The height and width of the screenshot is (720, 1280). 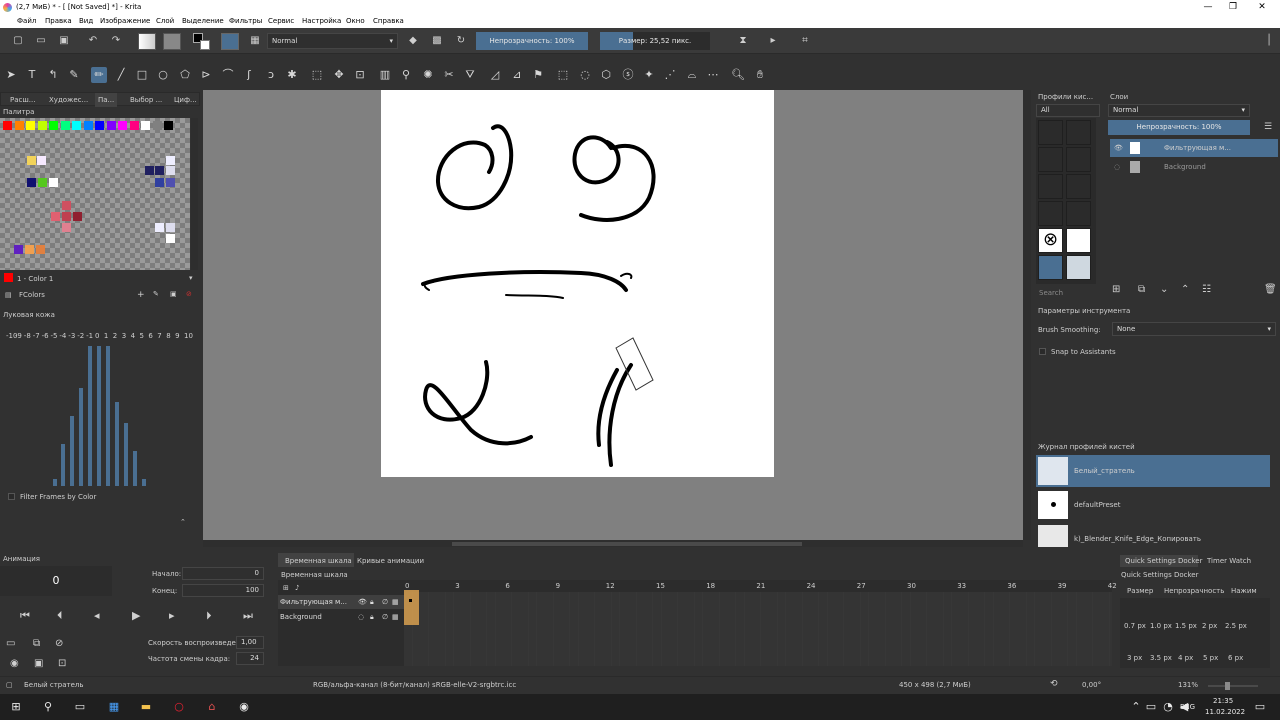 I want to click on onion-frame-number: 10, so click(x=188, y=336).